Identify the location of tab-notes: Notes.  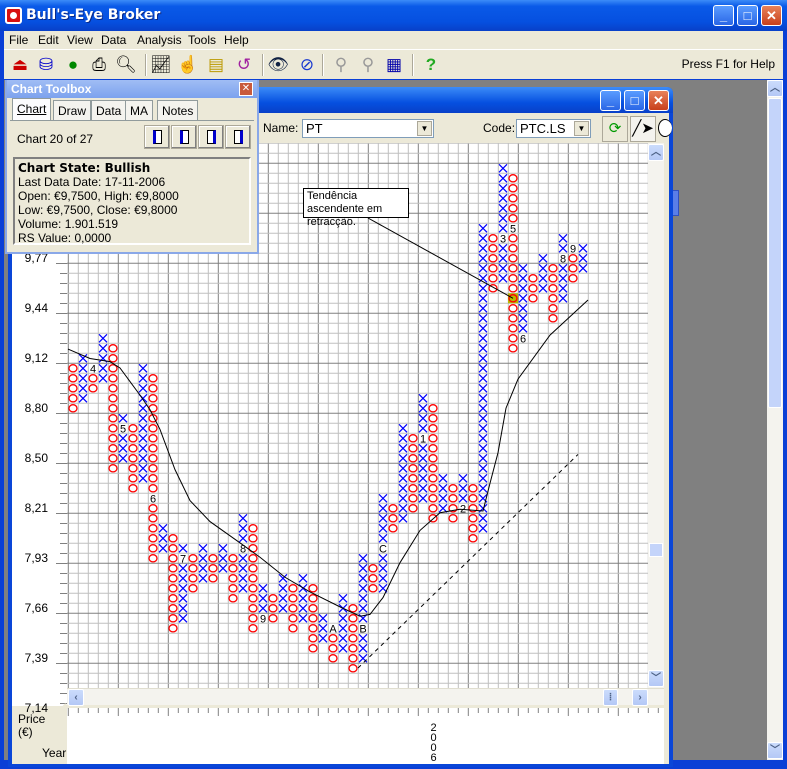
(178, 110).